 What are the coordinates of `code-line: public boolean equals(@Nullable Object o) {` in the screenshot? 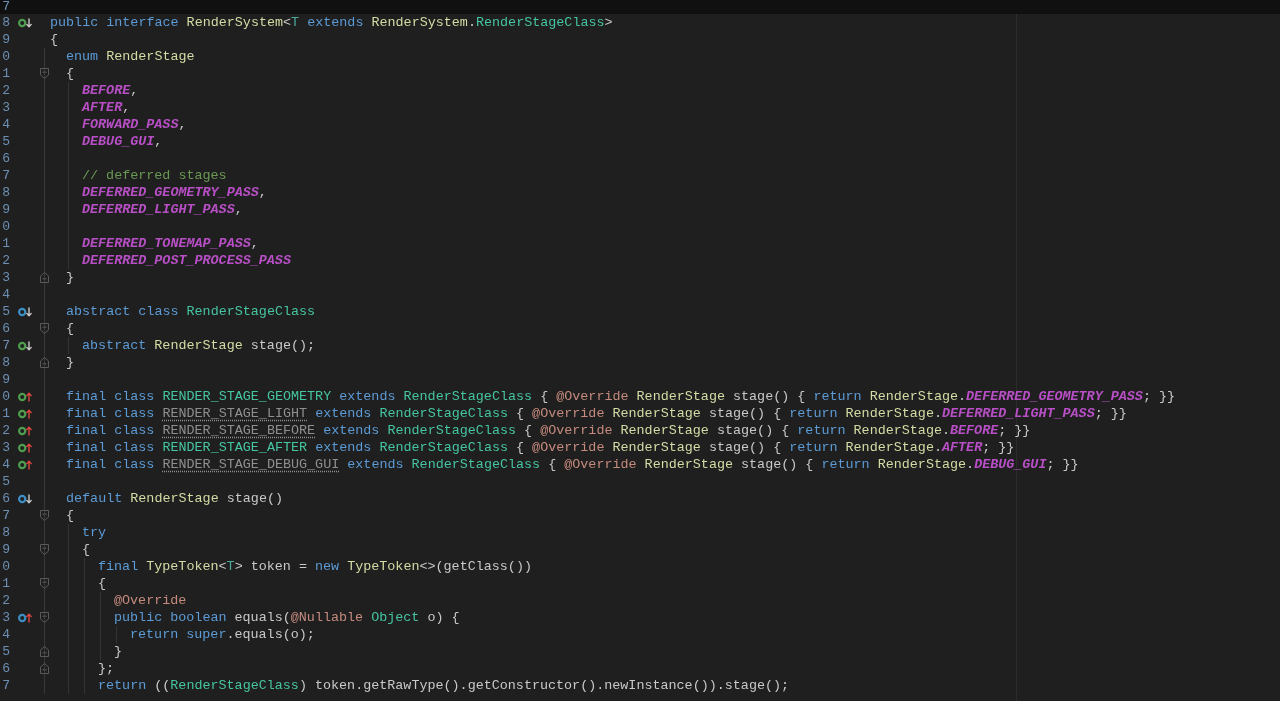 It's located at (287, 617).